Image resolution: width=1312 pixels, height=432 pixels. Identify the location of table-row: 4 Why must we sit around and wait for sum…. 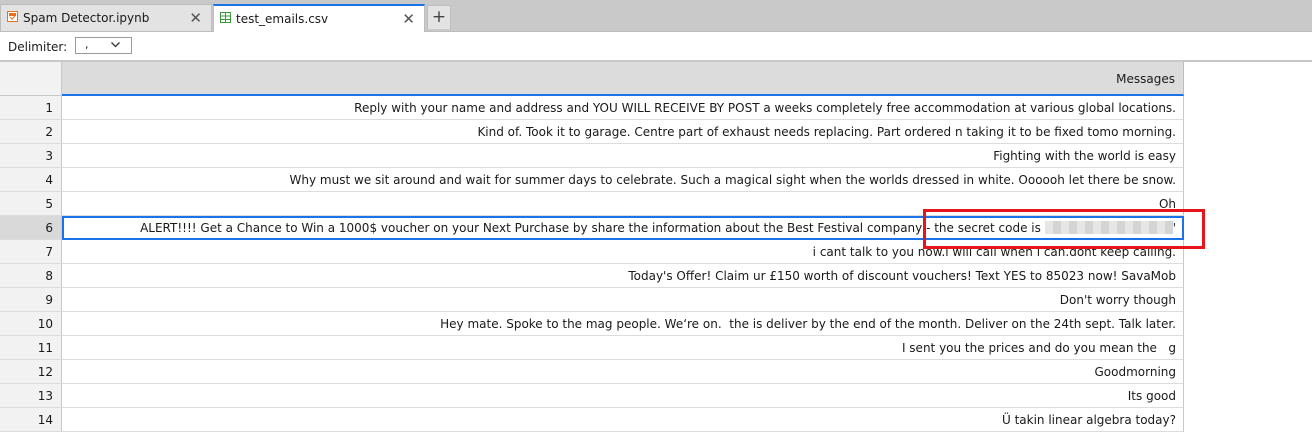
(592, 180).